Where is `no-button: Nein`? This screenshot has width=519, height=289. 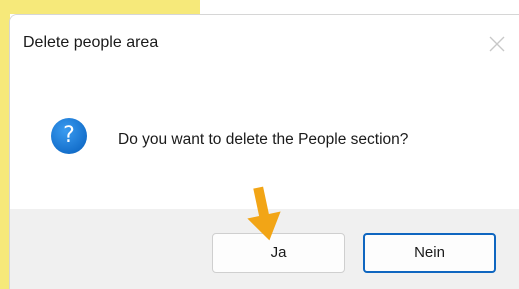 no-button: Nein is located at coordinates (429, 253).